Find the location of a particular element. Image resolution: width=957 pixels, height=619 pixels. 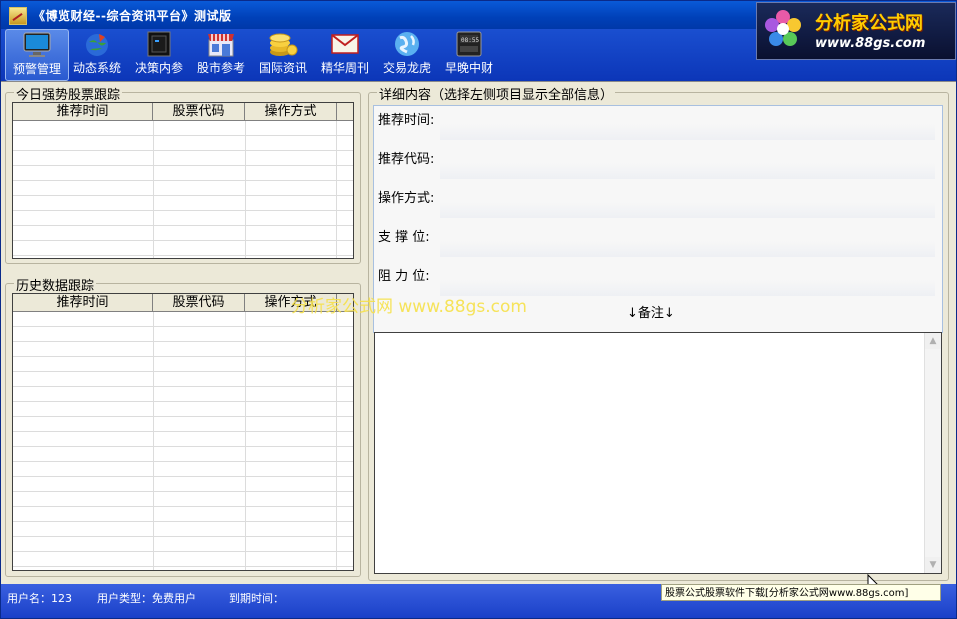

toolbar-item-trading: 交易龙虎 is located at coordinates (407, 54).